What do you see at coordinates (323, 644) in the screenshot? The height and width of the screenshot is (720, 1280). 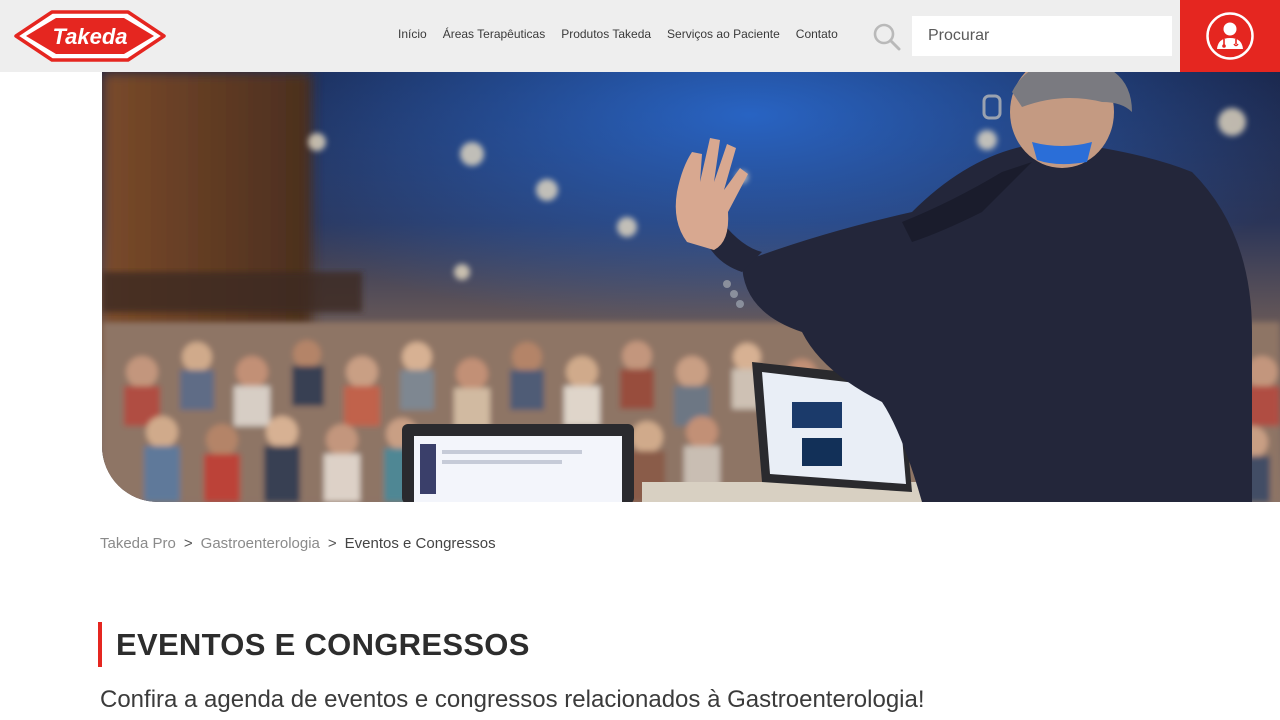 I see `page-title: EVENTOS E CONGRESSOS` at bounding box center [323, 644].